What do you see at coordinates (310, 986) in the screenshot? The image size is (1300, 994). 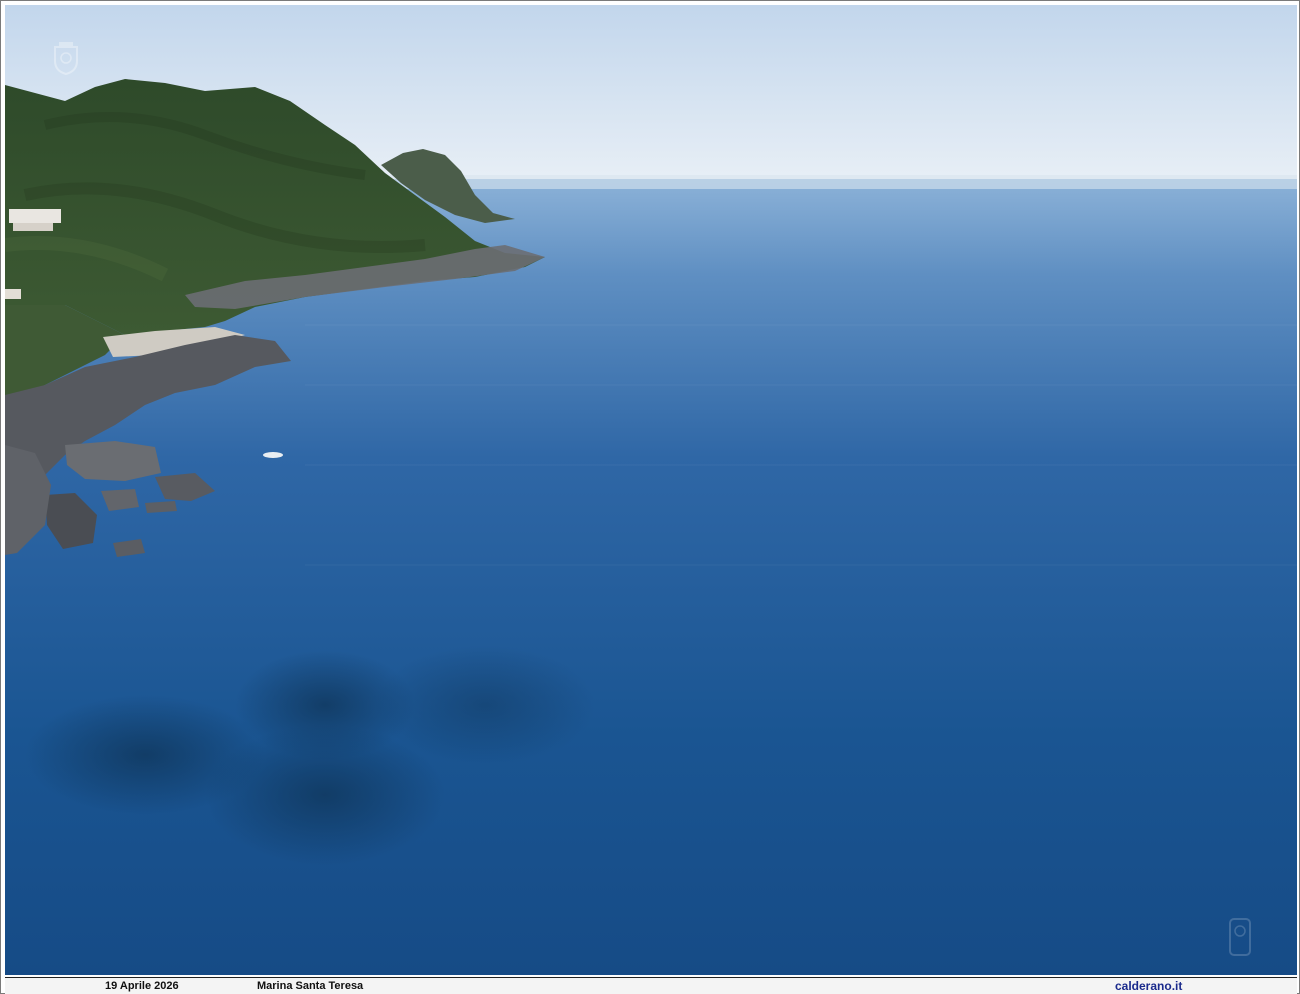 I see `photo-location: Marina Santa Teresa` at bounding box center [310, 986].